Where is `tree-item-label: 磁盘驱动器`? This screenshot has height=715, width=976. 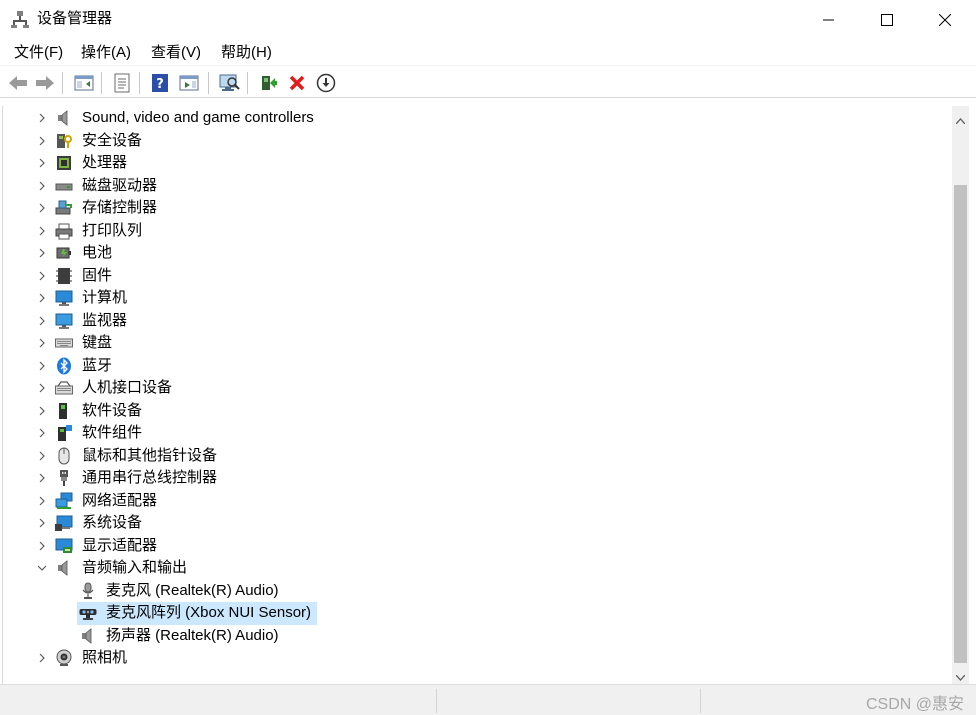 tree-item-label: 磁盘驱动器 is located at coordinates (120, 185).